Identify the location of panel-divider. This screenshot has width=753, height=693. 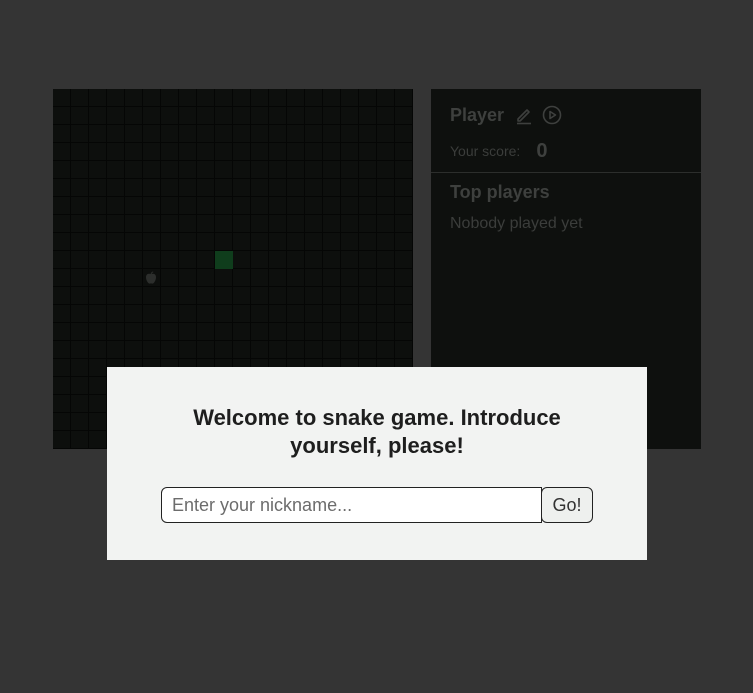
(566, 172).